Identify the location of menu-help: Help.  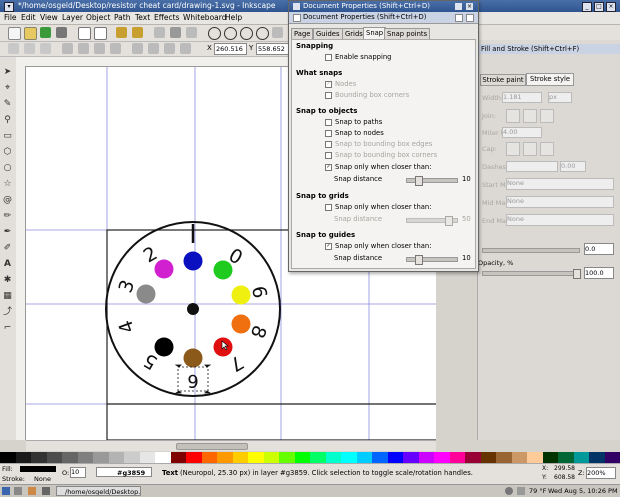
(233, 17).